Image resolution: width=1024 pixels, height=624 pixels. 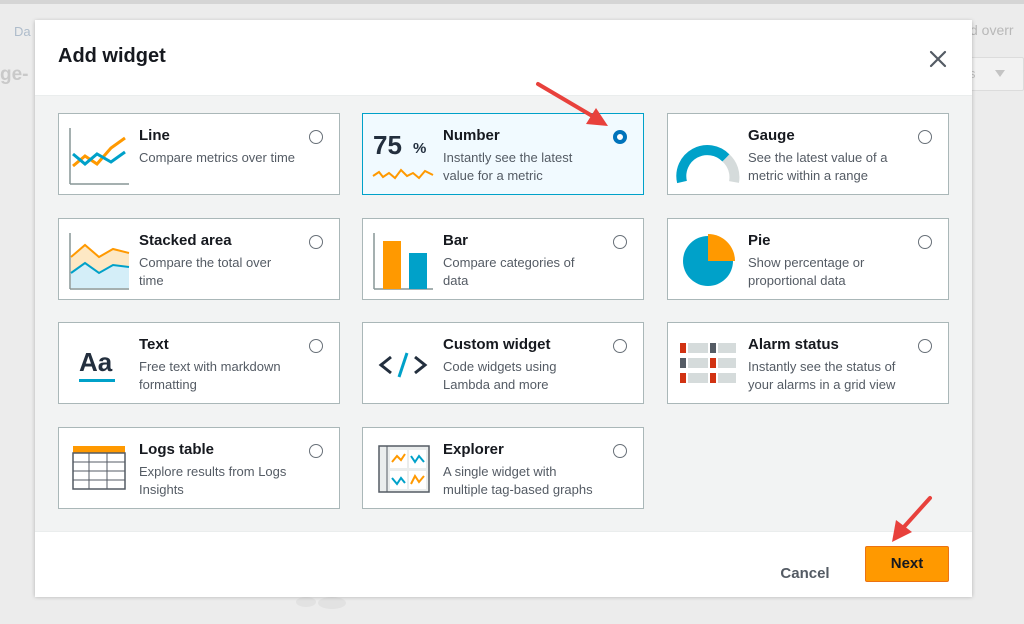 What do you see at coordinates (925, 346) in the screenshot?
I see `widget-radio-alarm-status` at bounding box center [925, 346].